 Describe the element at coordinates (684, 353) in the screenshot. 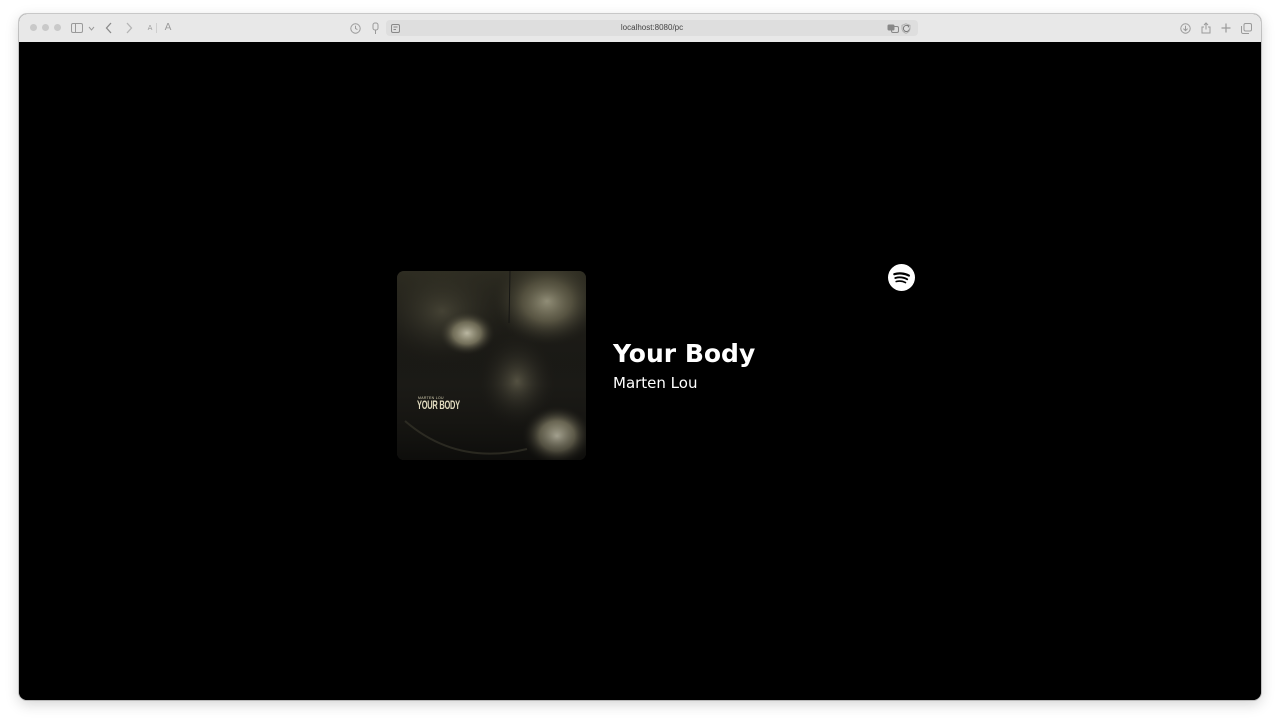

I see `track-title: Your Body` at that location.